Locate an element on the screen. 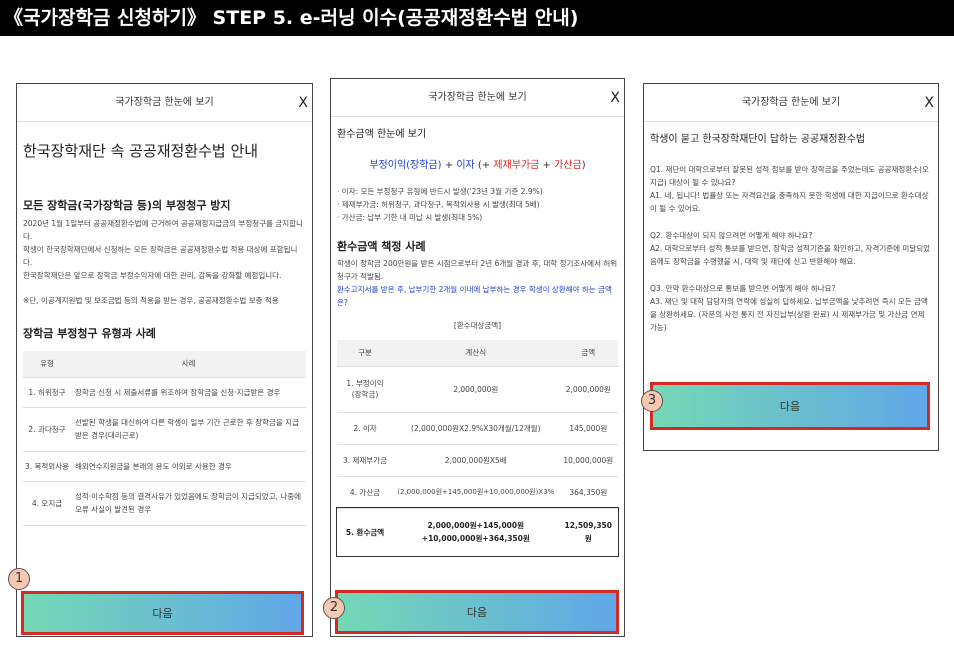 Image resolution: width=954 pixels, height=668 pixels. table-cell: 5. 환수금액 is located at coordinates (365, 532).